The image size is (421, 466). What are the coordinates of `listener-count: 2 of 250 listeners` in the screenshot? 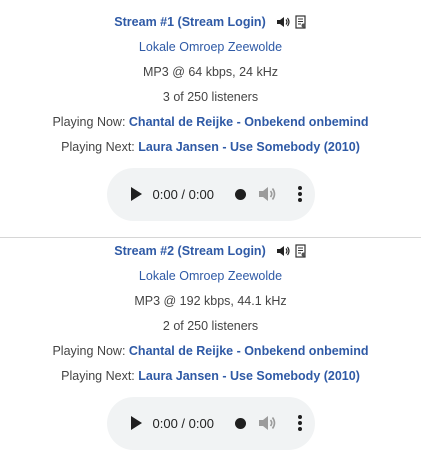 It's located at (210, 326).